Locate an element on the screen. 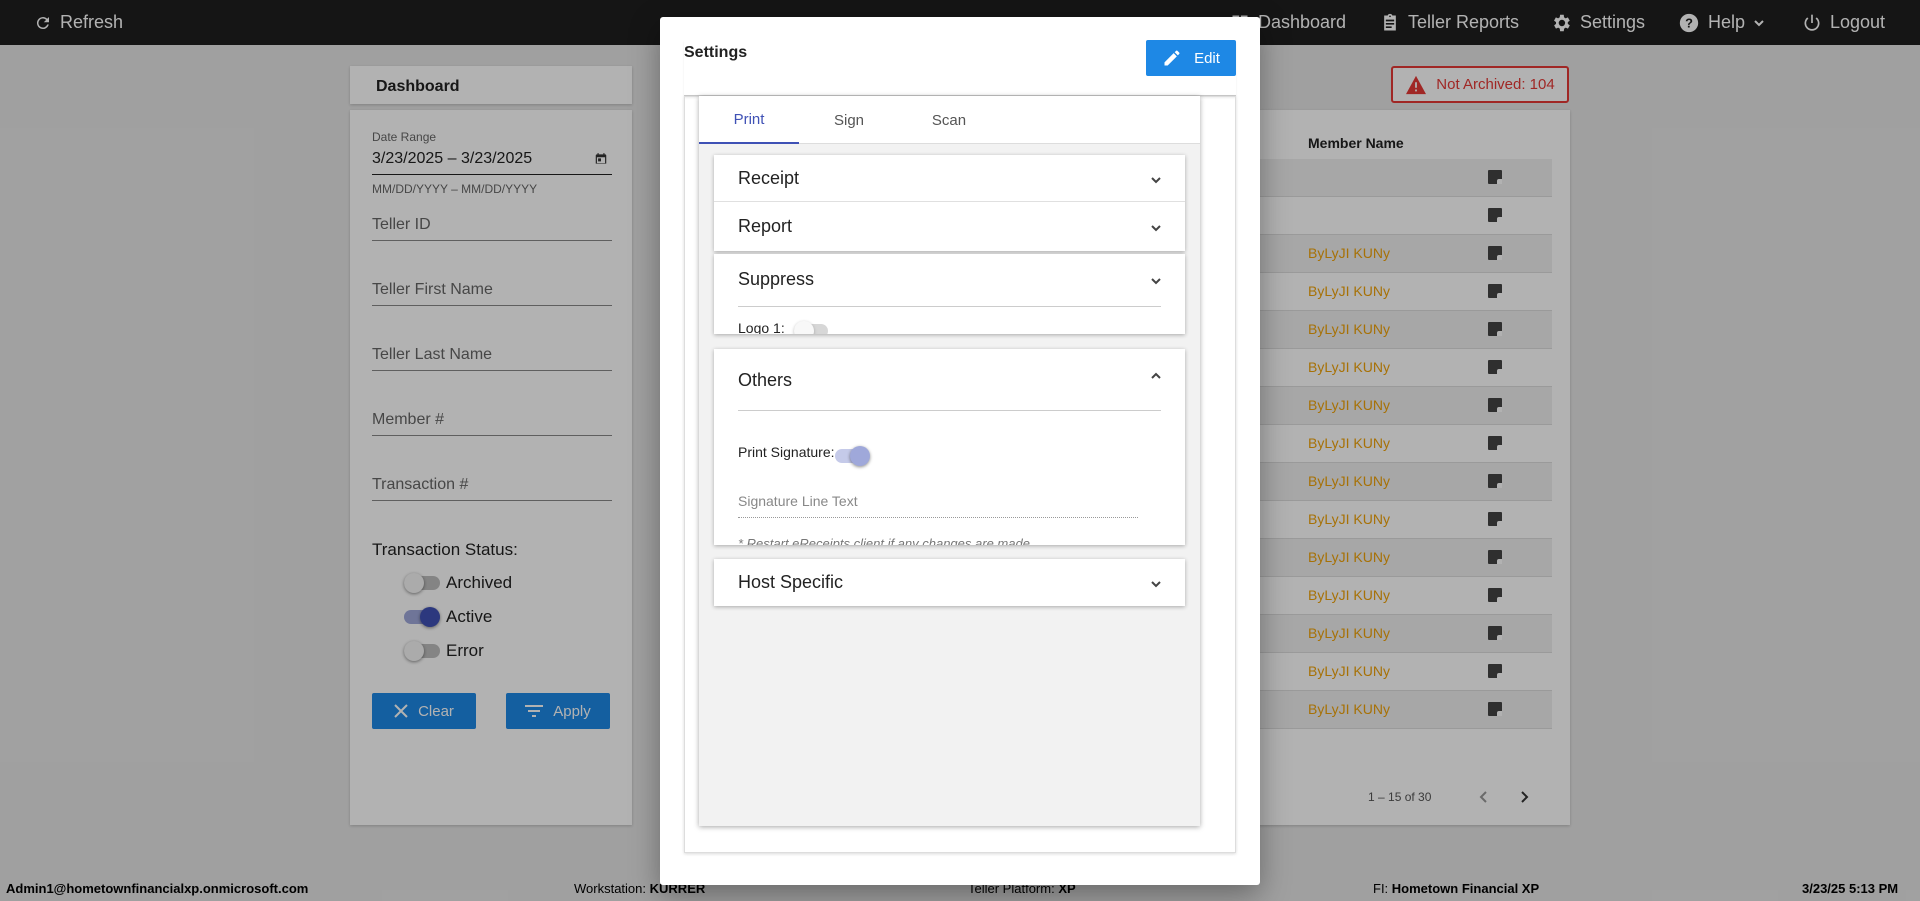 The height and width of the screenshot is (901, 1920). signature-line-text-input: Signature Line Text is located at coordinates (938, 505).